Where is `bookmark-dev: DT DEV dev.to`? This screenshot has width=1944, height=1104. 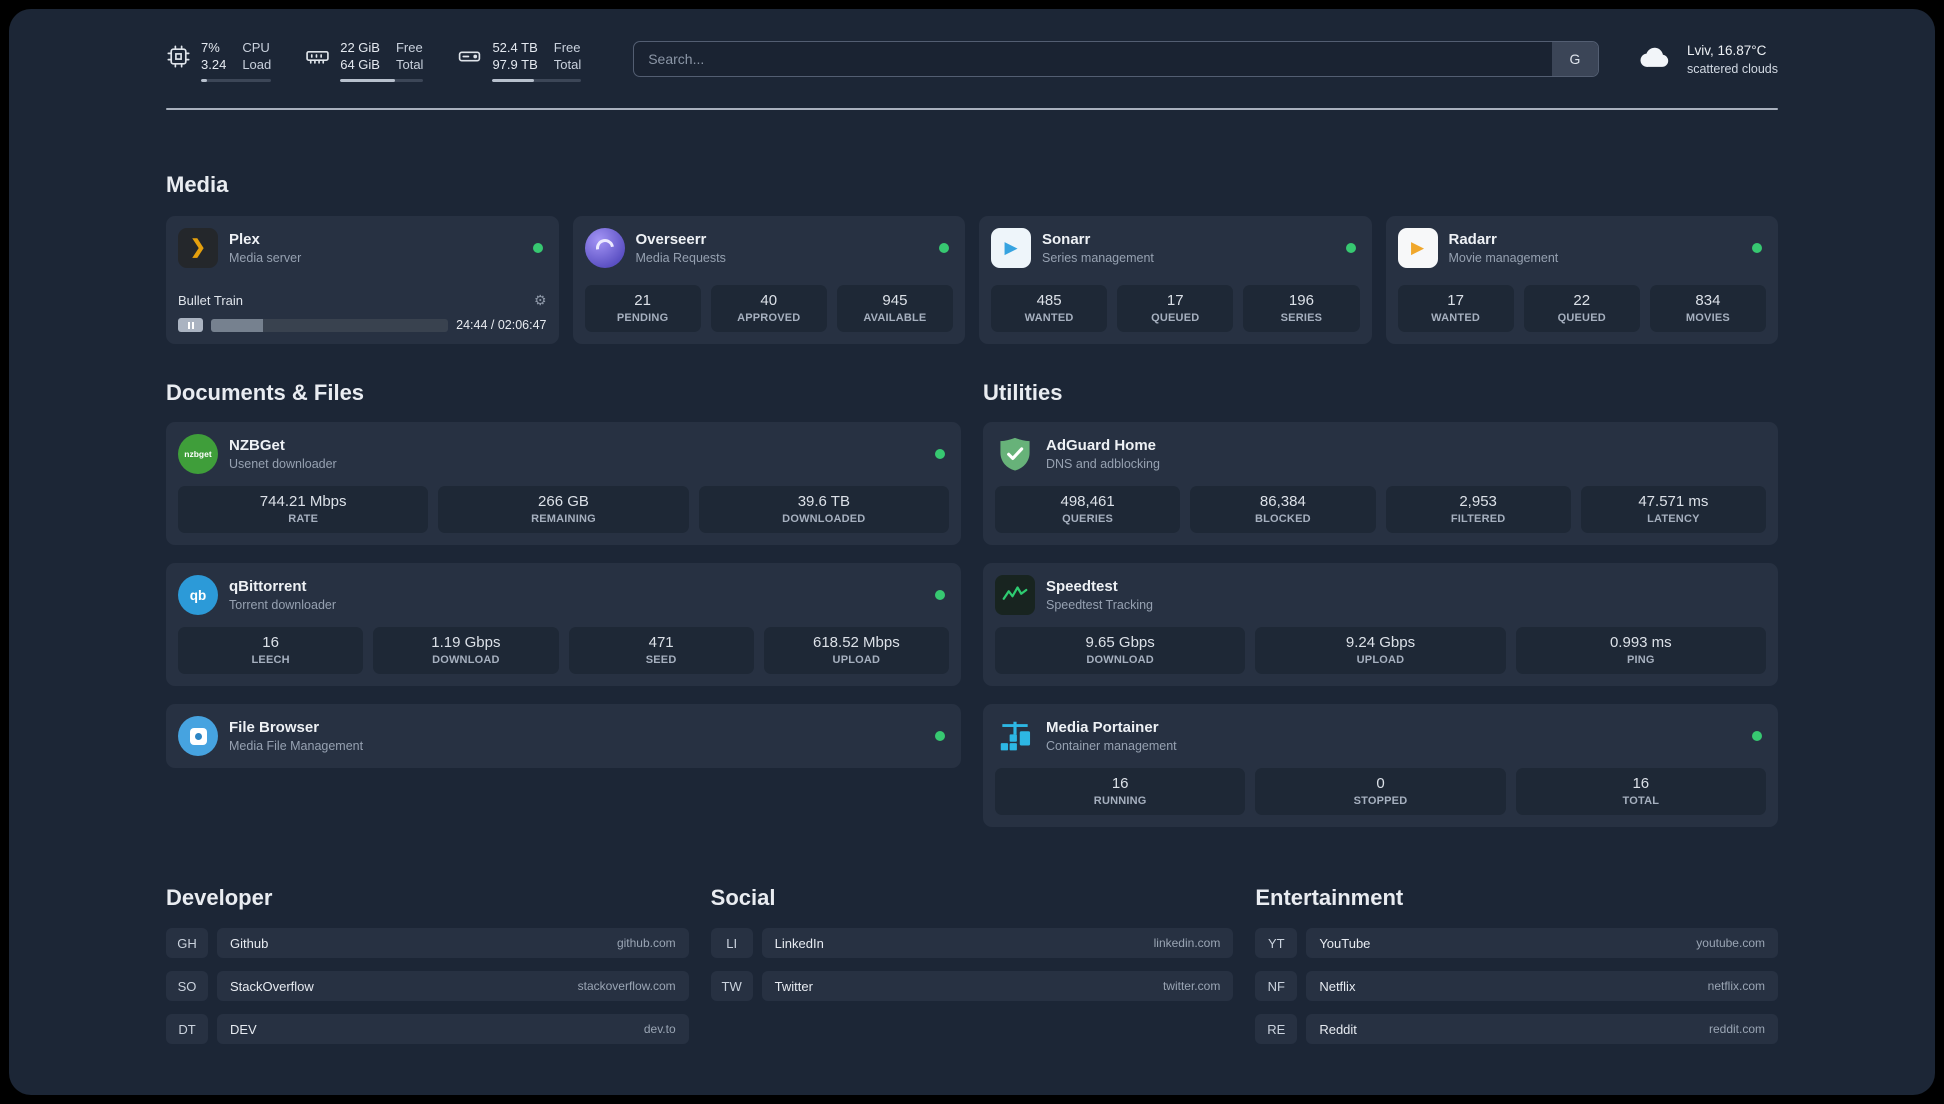 bookmark-dev: DT DEV dev.to is located at coordinates (427, 1029).